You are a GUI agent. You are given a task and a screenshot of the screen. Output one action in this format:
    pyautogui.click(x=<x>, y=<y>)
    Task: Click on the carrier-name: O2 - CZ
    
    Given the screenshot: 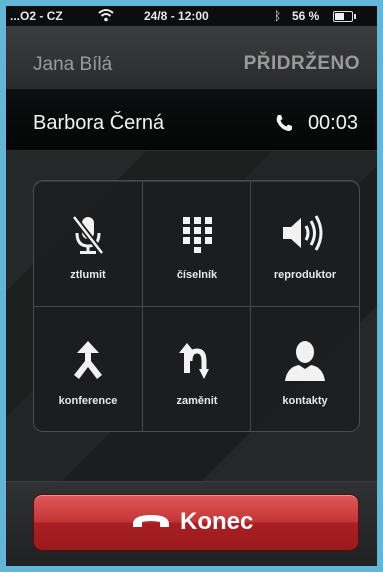 What is the action you would take?
    pyautogui.click(x=41, y=16)
    